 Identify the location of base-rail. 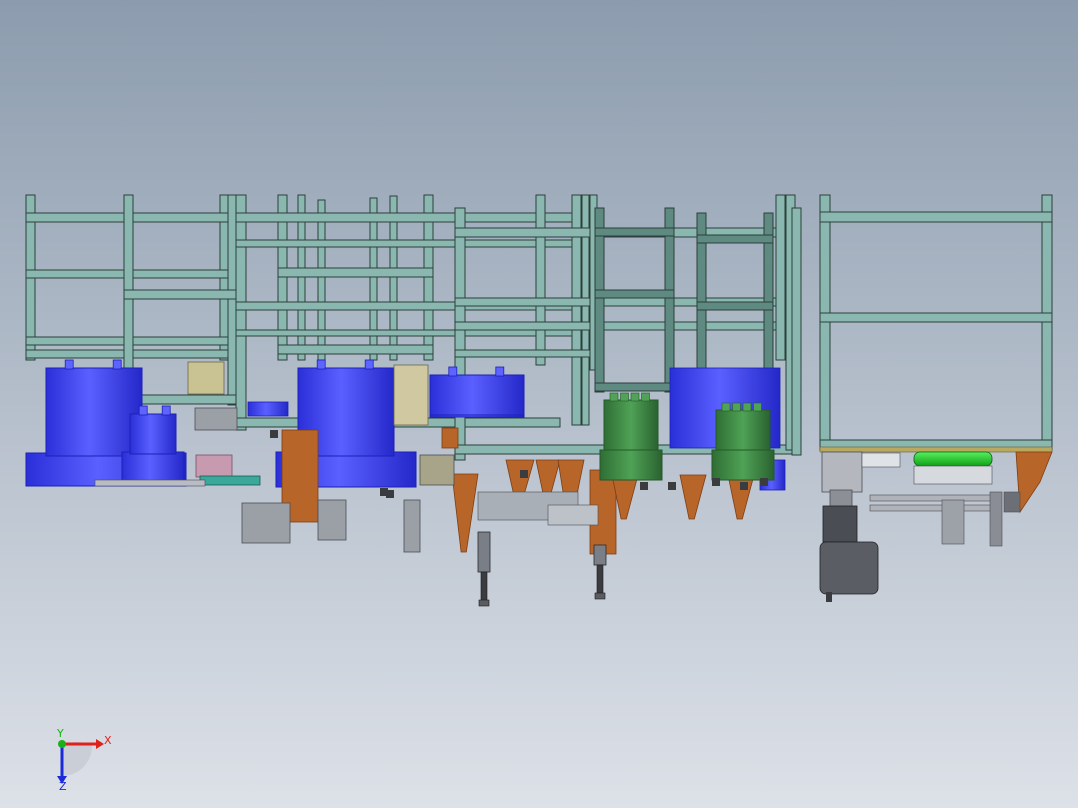
(150, 483).